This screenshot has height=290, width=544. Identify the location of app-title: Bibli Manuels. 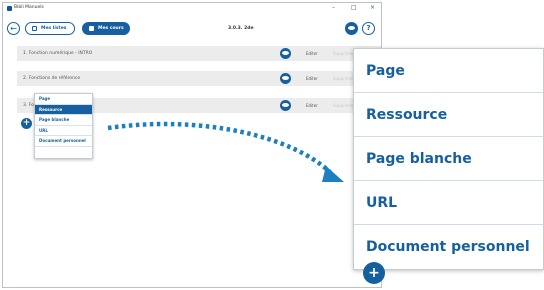
(29, 7).